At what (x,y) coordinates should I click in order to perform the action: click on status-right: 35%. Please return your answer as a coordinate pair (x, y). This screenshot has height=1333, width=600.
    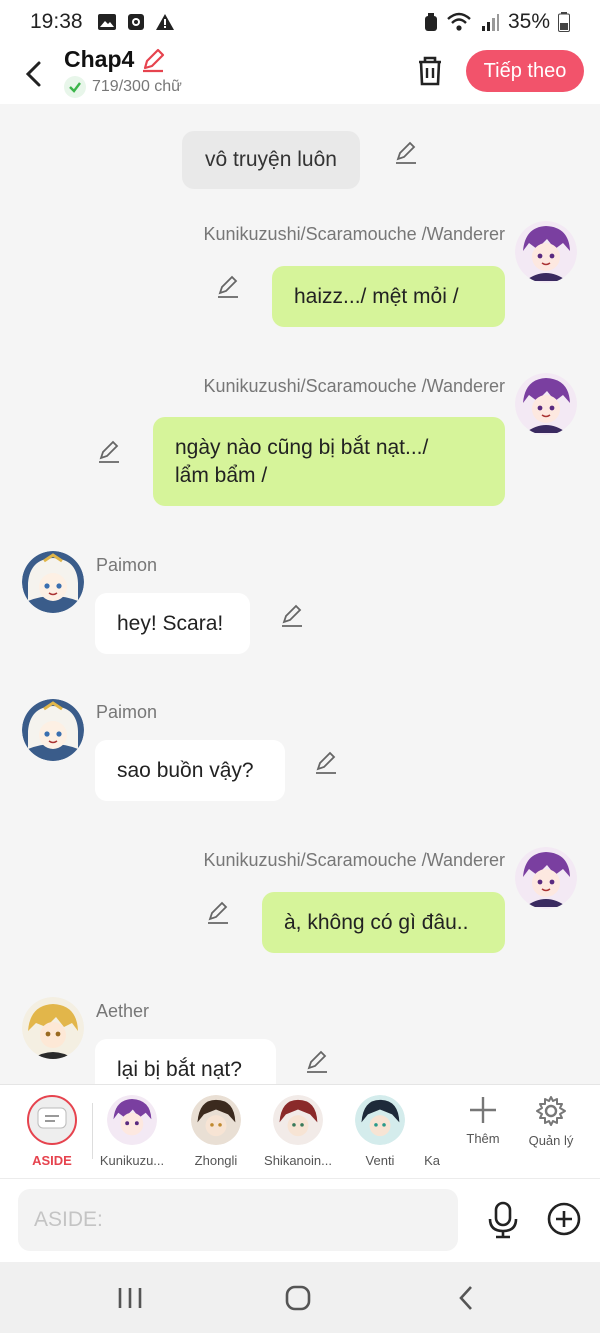
    Looking at the image, I should click on (497, 22).